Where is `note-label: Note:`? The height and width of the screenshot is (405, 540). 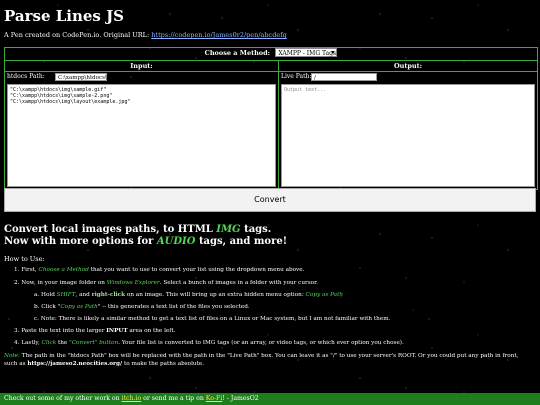 note-label: Note: is located at coordinates (12, 356).